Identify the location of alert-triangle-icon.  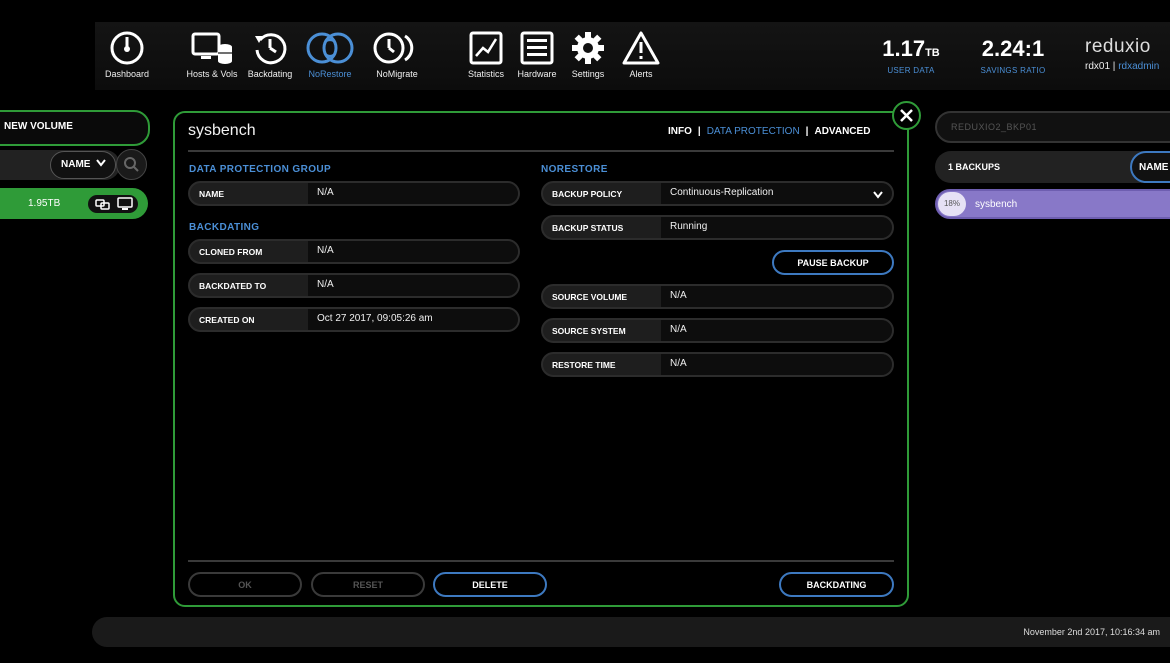
(641, 48).